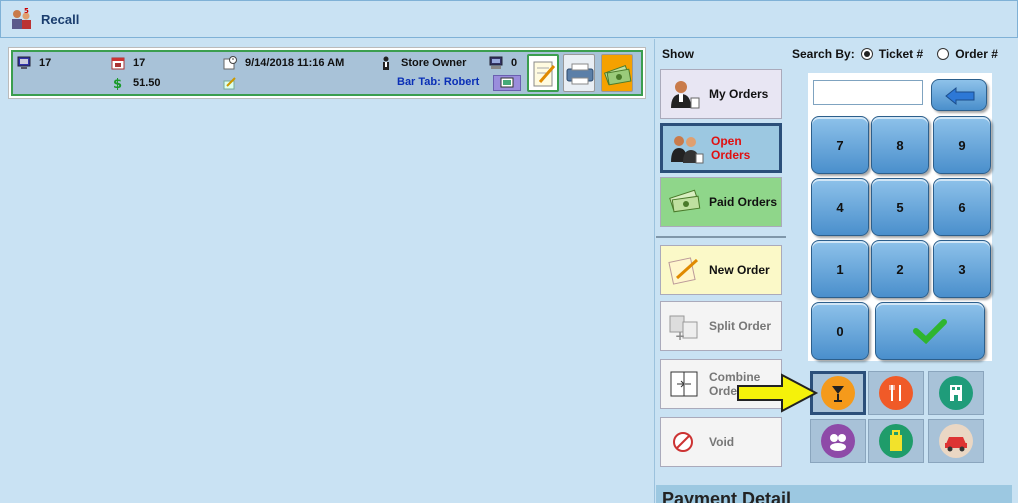 Image resolution: width=1018 pixels, height=503 pixels. Describe the element at coordinates (960, 97) in the screenshot. I see `backspace-arrow-icon` at that location.